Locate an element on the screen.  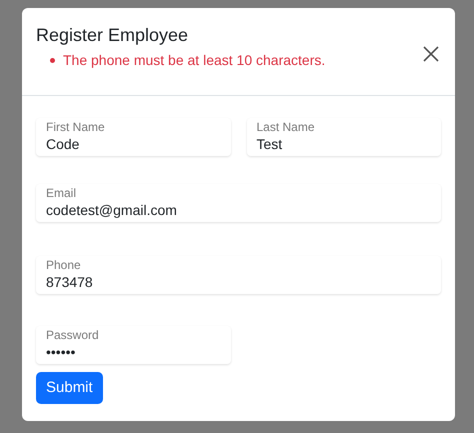
field-label: Phone is located at coordinates (64, 265).